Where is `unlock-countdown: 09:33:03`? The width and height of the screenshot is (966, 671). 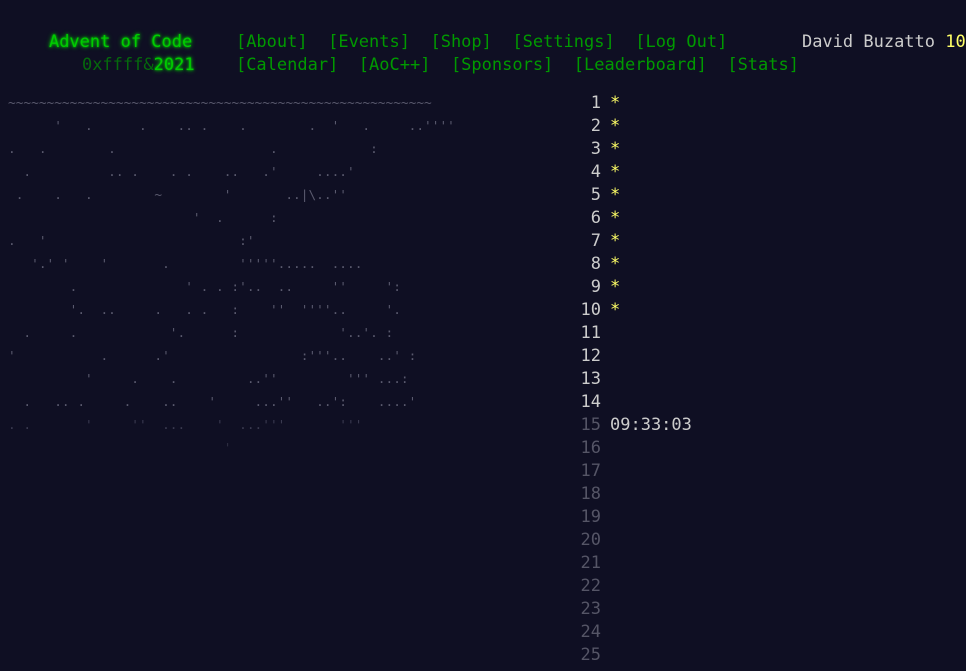
unlock-countdown: 09:33:03 is located at coordinates (651, 425).